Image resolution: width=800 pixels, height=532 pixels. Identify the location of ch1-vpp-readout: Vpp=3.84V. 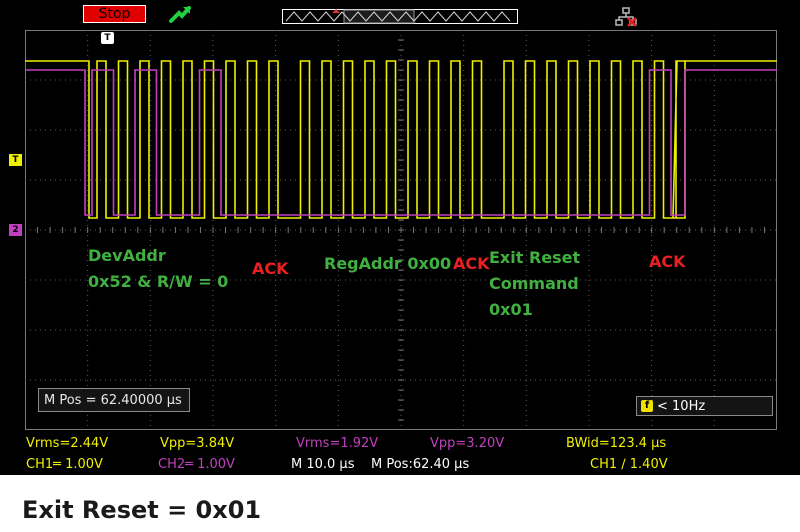
(197, 443).